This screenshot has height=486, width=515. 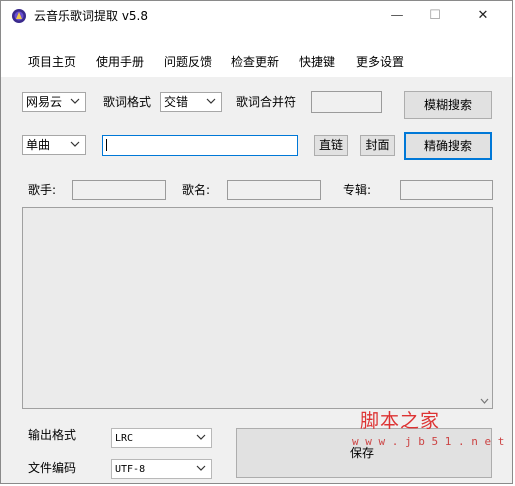 I want to click on singer-label: 歌手:, so click(x=42, y=190).